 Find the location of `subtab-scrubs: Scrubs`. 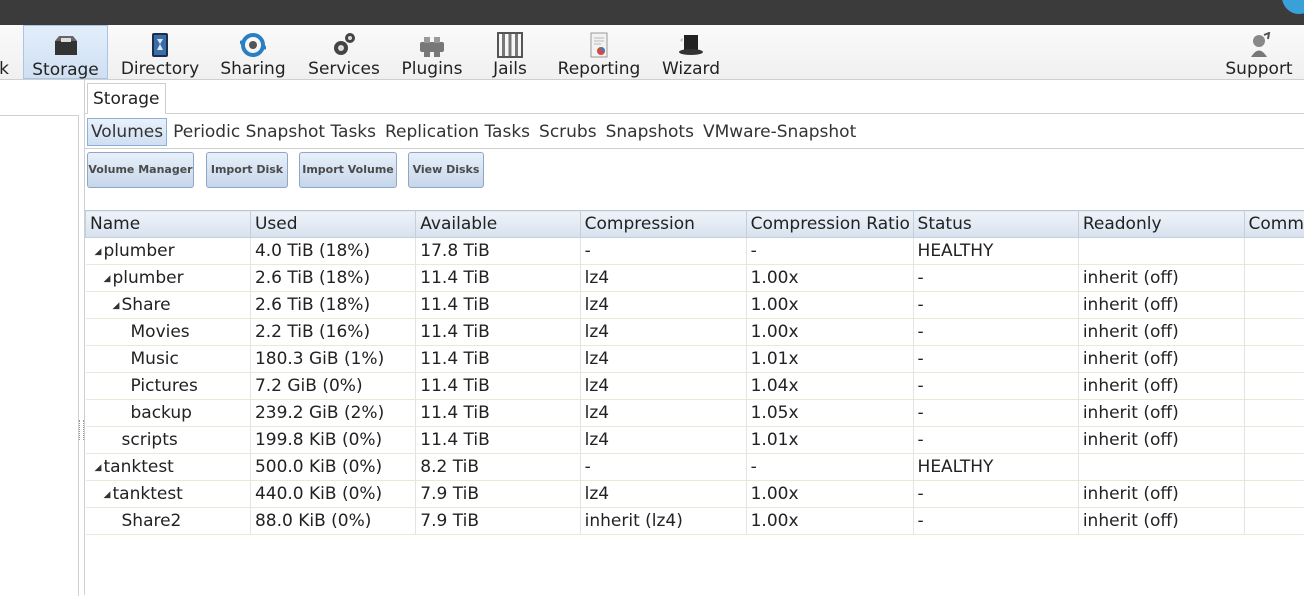

subtab-scrubs: Scrubs is located at coordinates (568, 132).